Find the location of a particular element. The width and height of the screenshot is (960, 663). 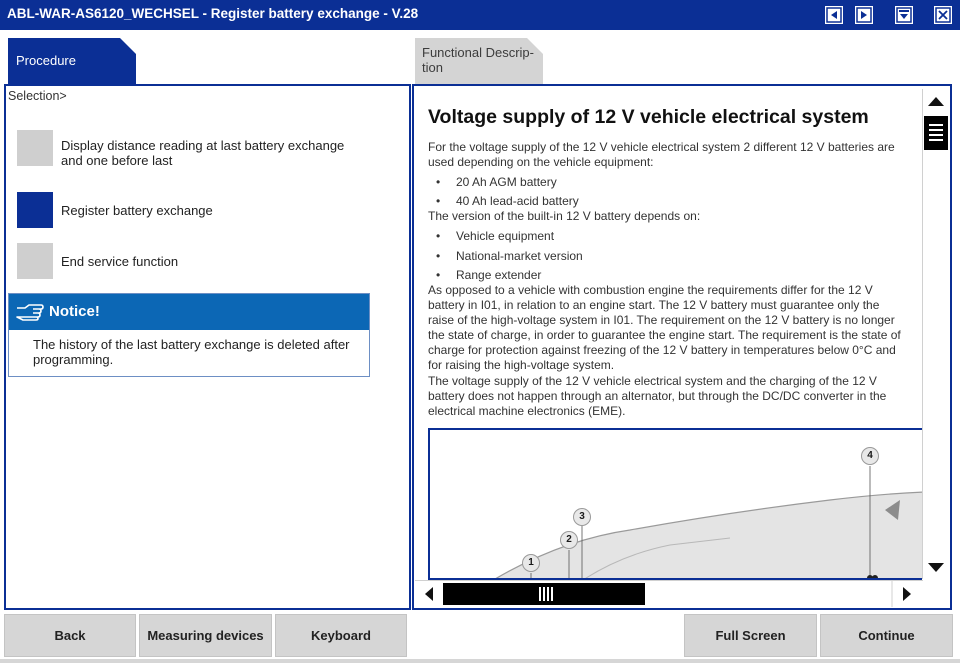

close-icon is located at coordinates (943, 15).